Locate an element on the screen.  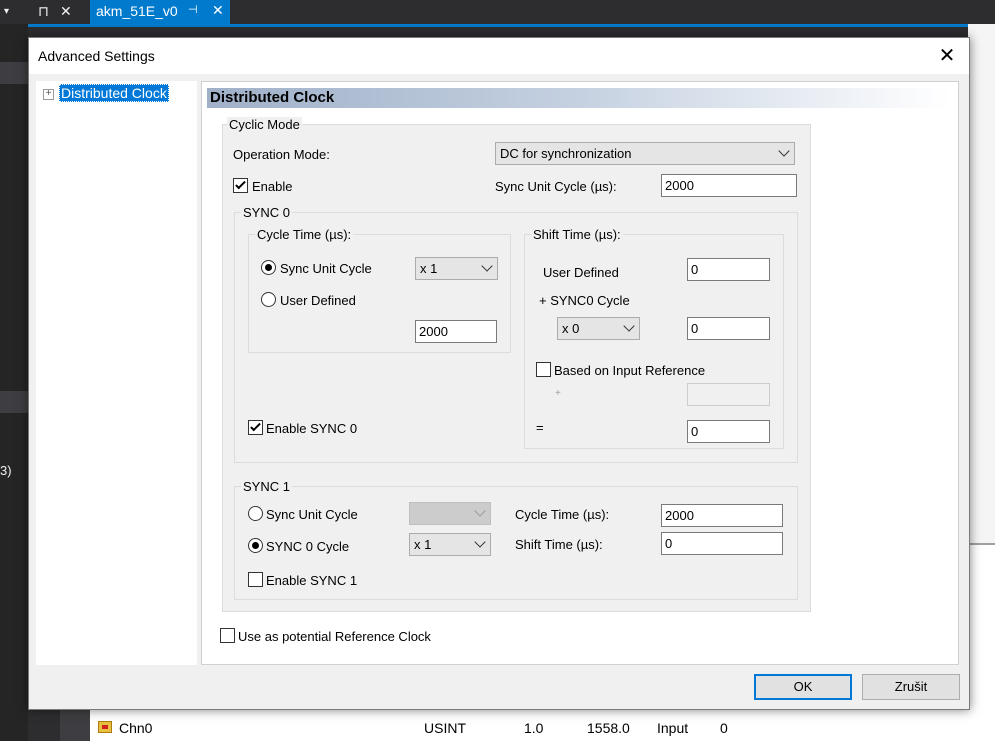
ide-left-pane is located at coordinates (14, 382).